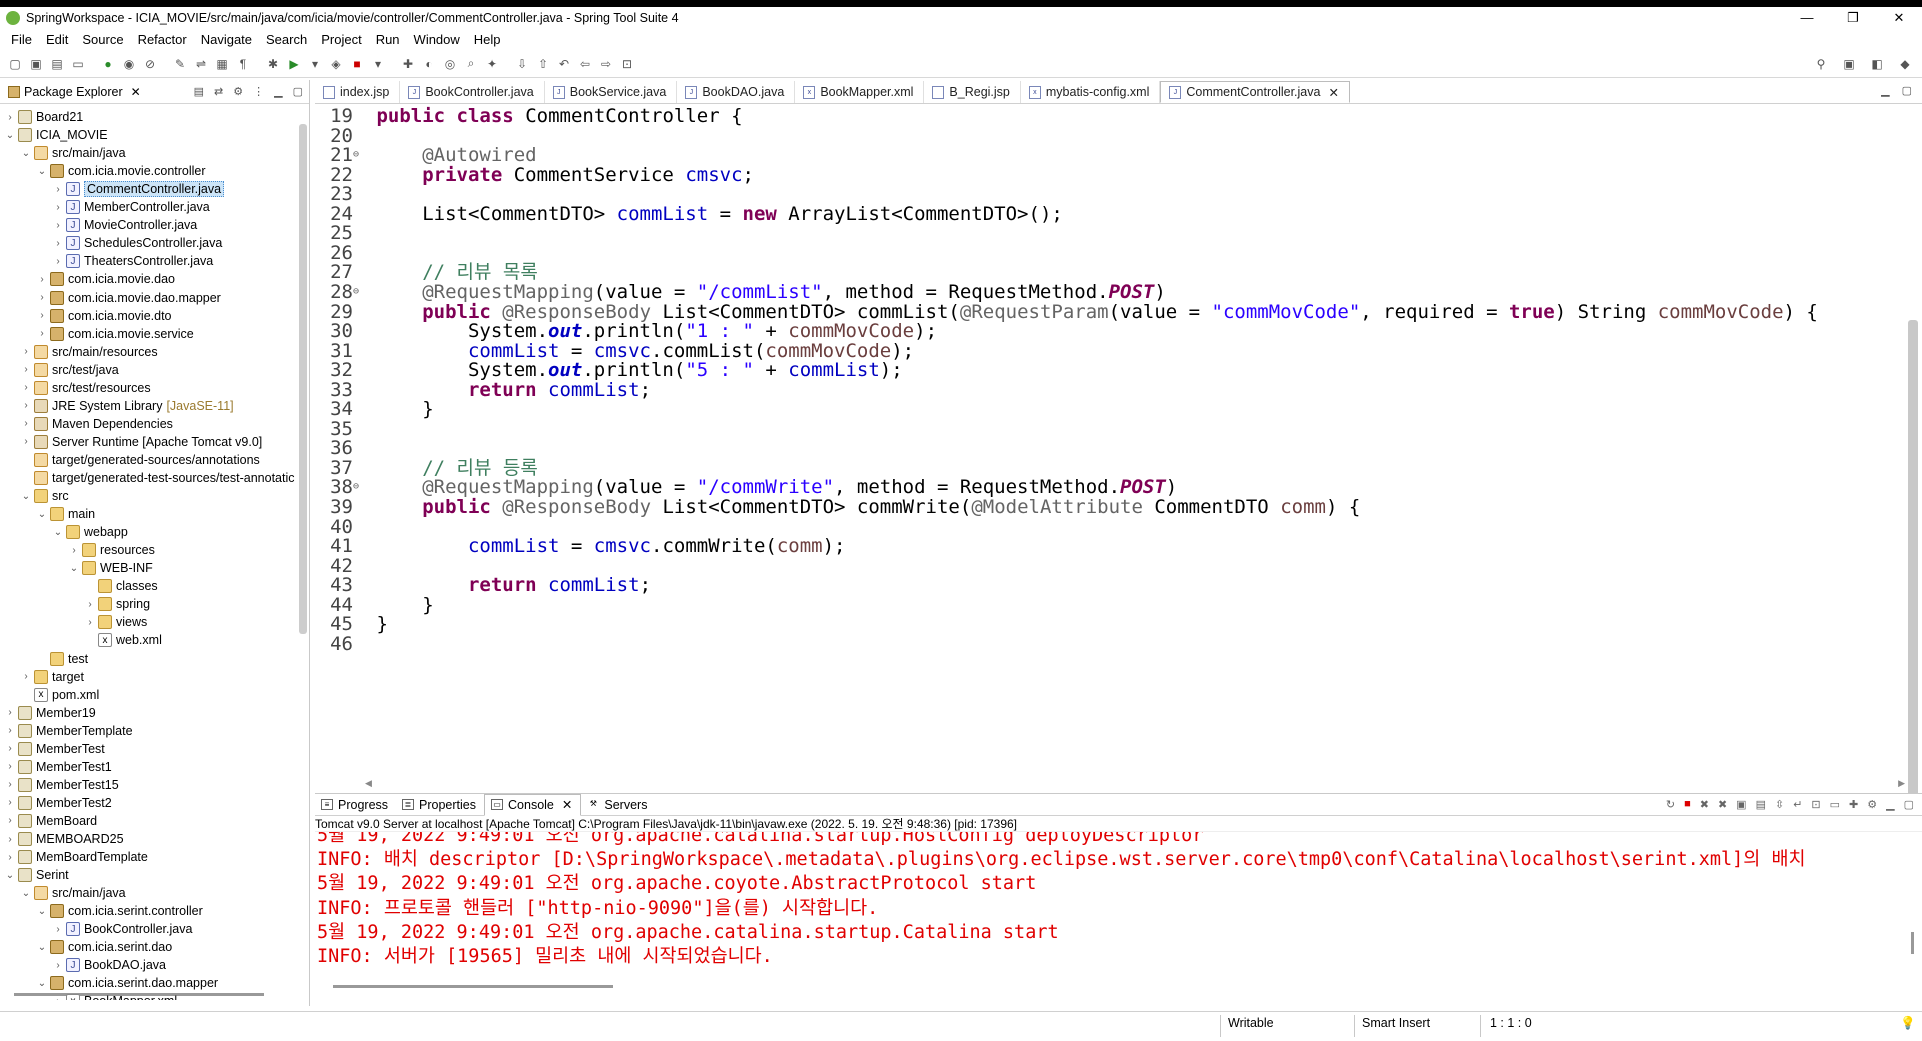  I want to click on tree-item: › target, so click(52, 677).